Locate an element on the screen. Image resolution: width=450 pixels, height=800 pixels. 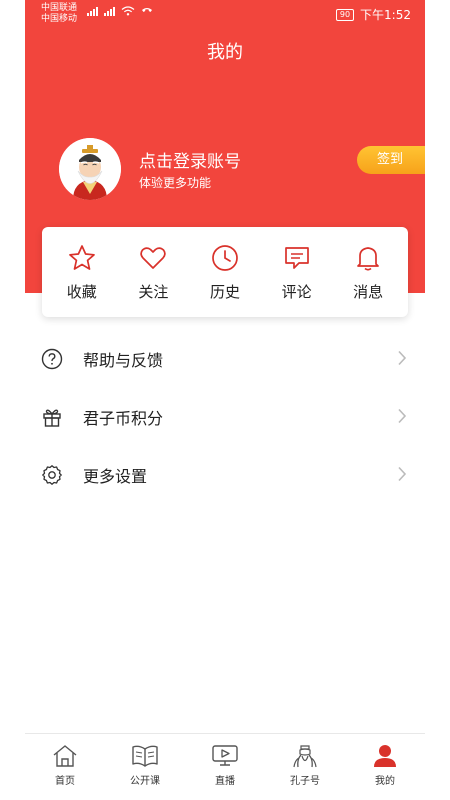
gear-icon is located at coordinates (52, 475).